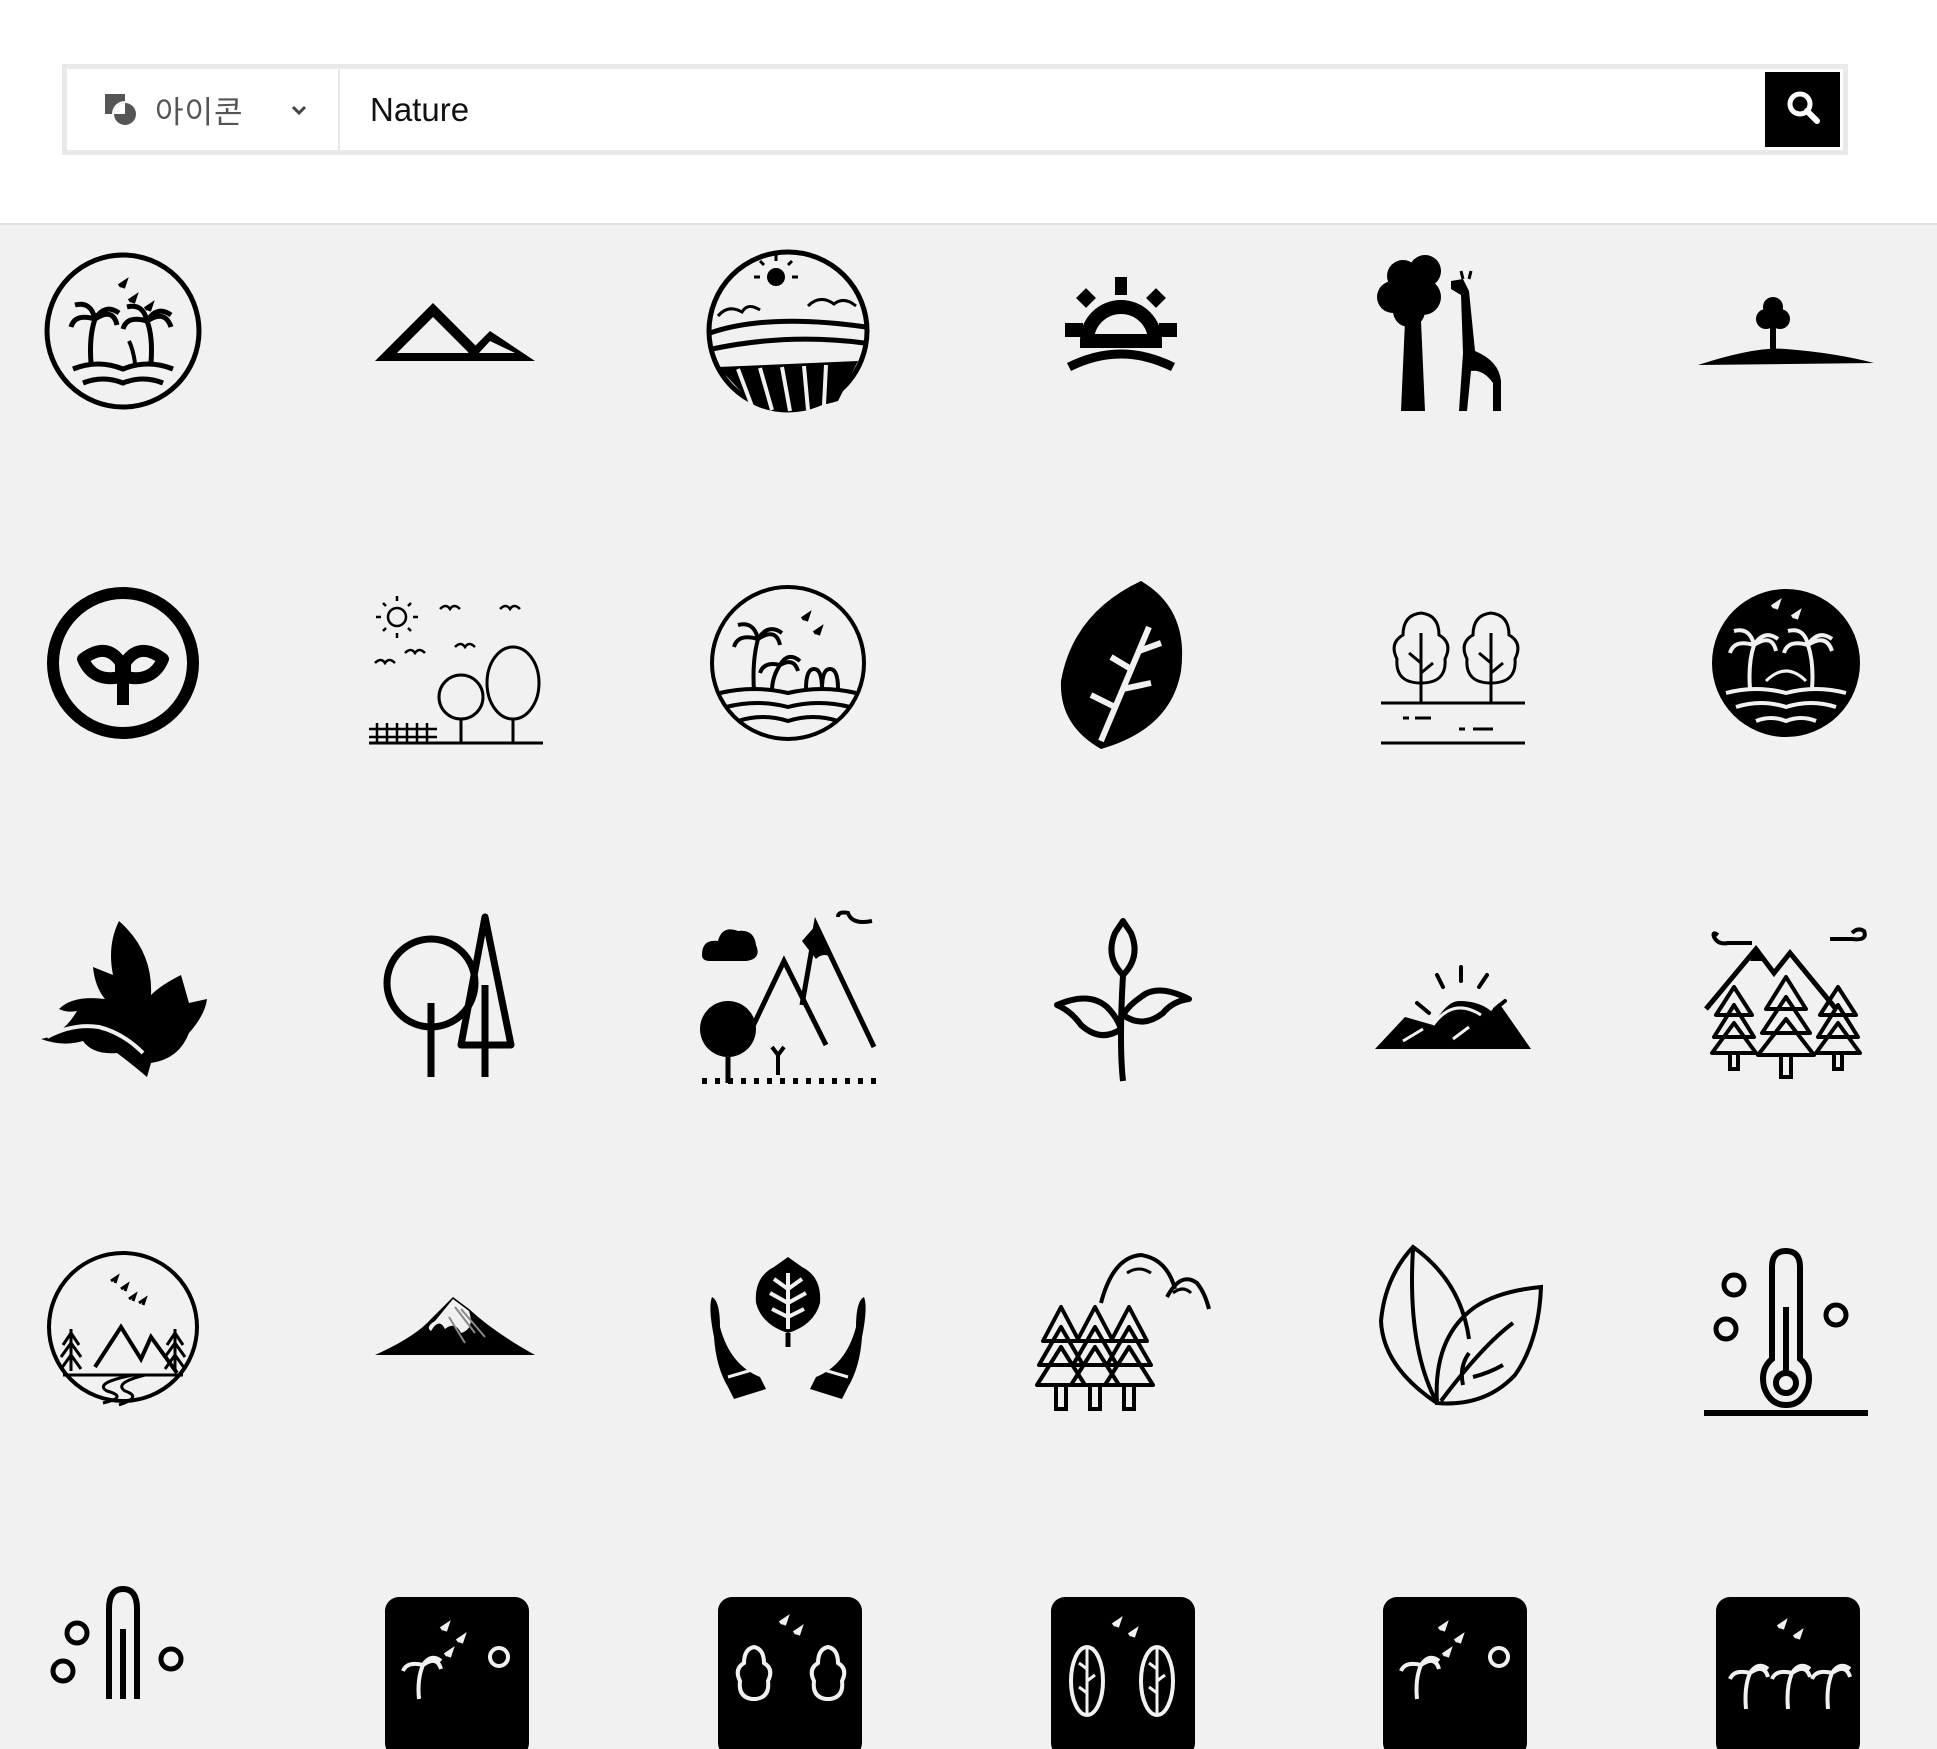  I want to click on tropical-beach-circle-icon, so click(788, 663).